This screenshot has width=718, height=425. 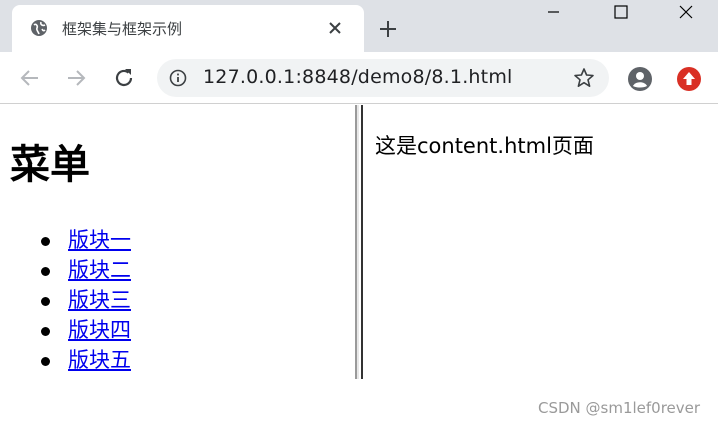 I want to click on close-icon, so click(x=335, y=28).